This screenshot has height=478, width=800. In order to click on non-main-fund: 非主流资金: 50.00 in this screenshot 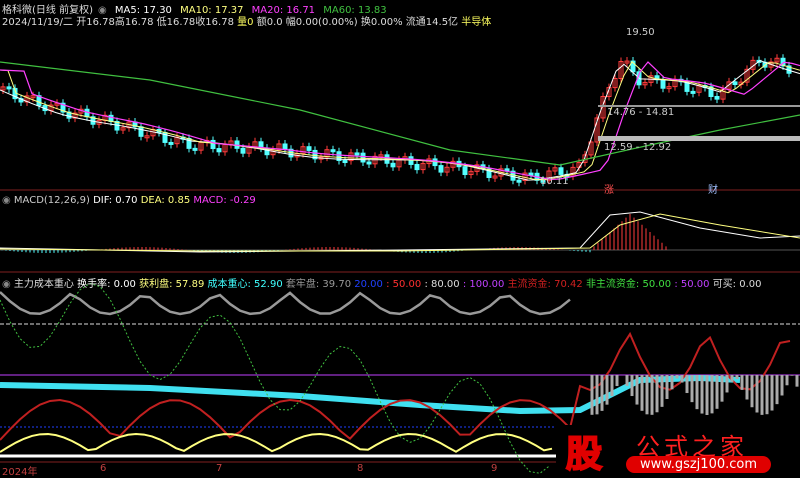, I will do `click(628, 284)`.